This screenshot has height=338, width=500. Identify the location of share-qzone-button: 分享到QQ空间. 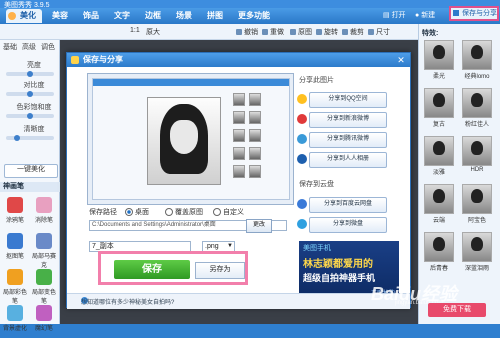
(348, 100).